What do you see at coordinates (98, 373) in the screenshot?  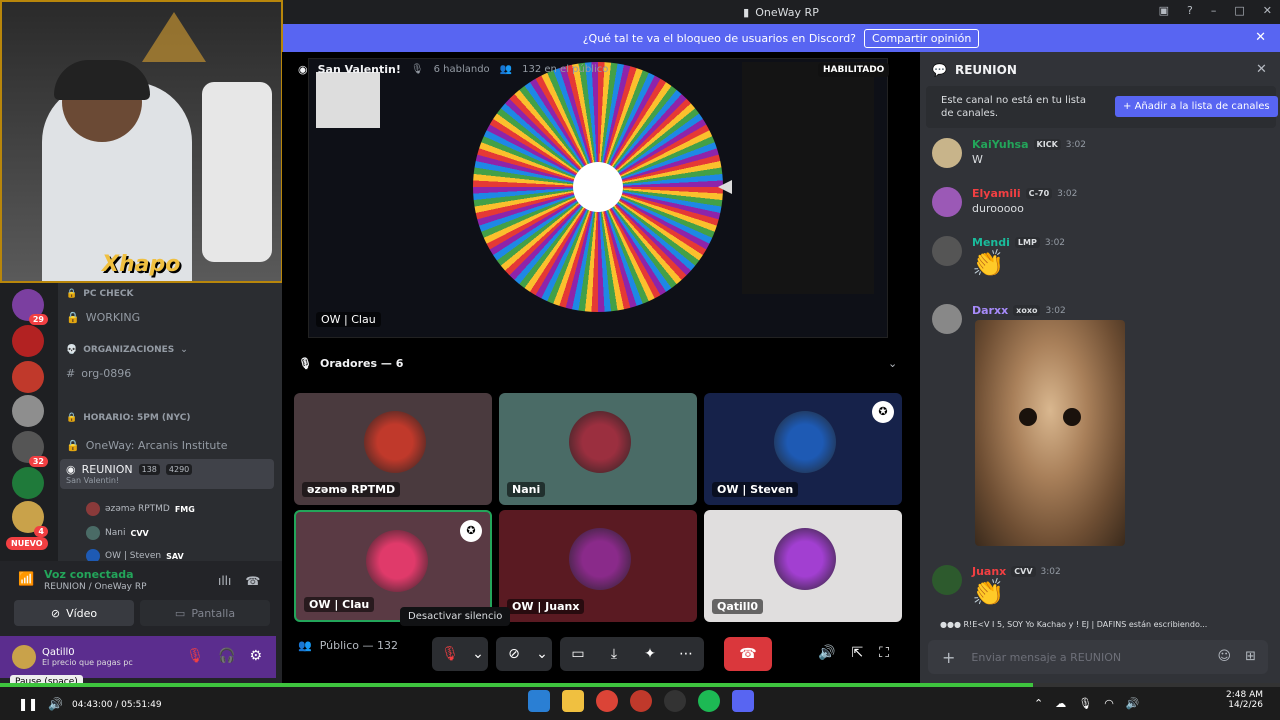 I see `channel-org: # org-0896` at bounding box center [98, 373].